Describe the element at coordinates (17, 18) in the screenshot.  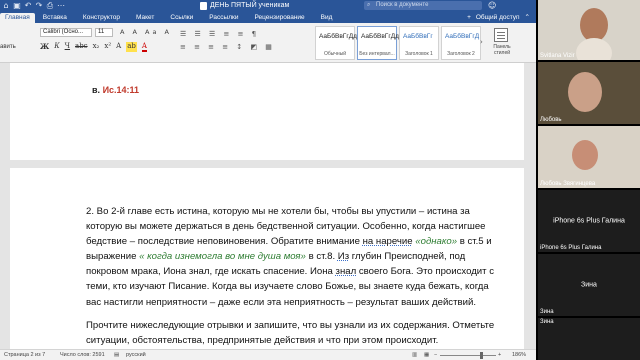
I see `tab-home: Главная` at that location.